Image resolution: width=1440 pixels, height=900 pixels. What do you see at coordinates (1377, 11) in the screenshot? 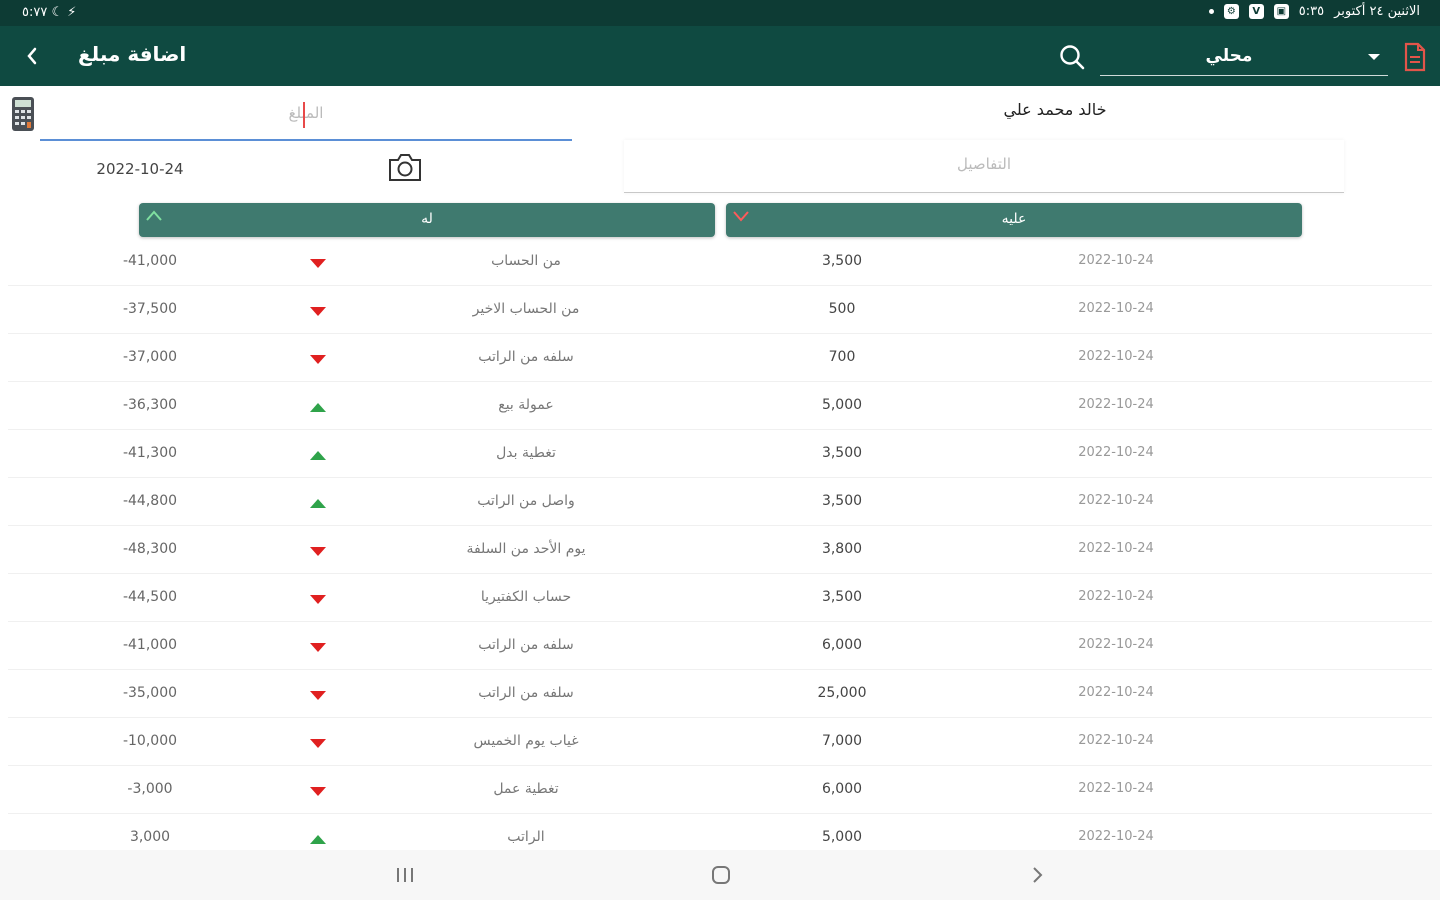
I see `status-date: الاثنين ٢٤ أكتوبر` at bounding box center [1377, 11].